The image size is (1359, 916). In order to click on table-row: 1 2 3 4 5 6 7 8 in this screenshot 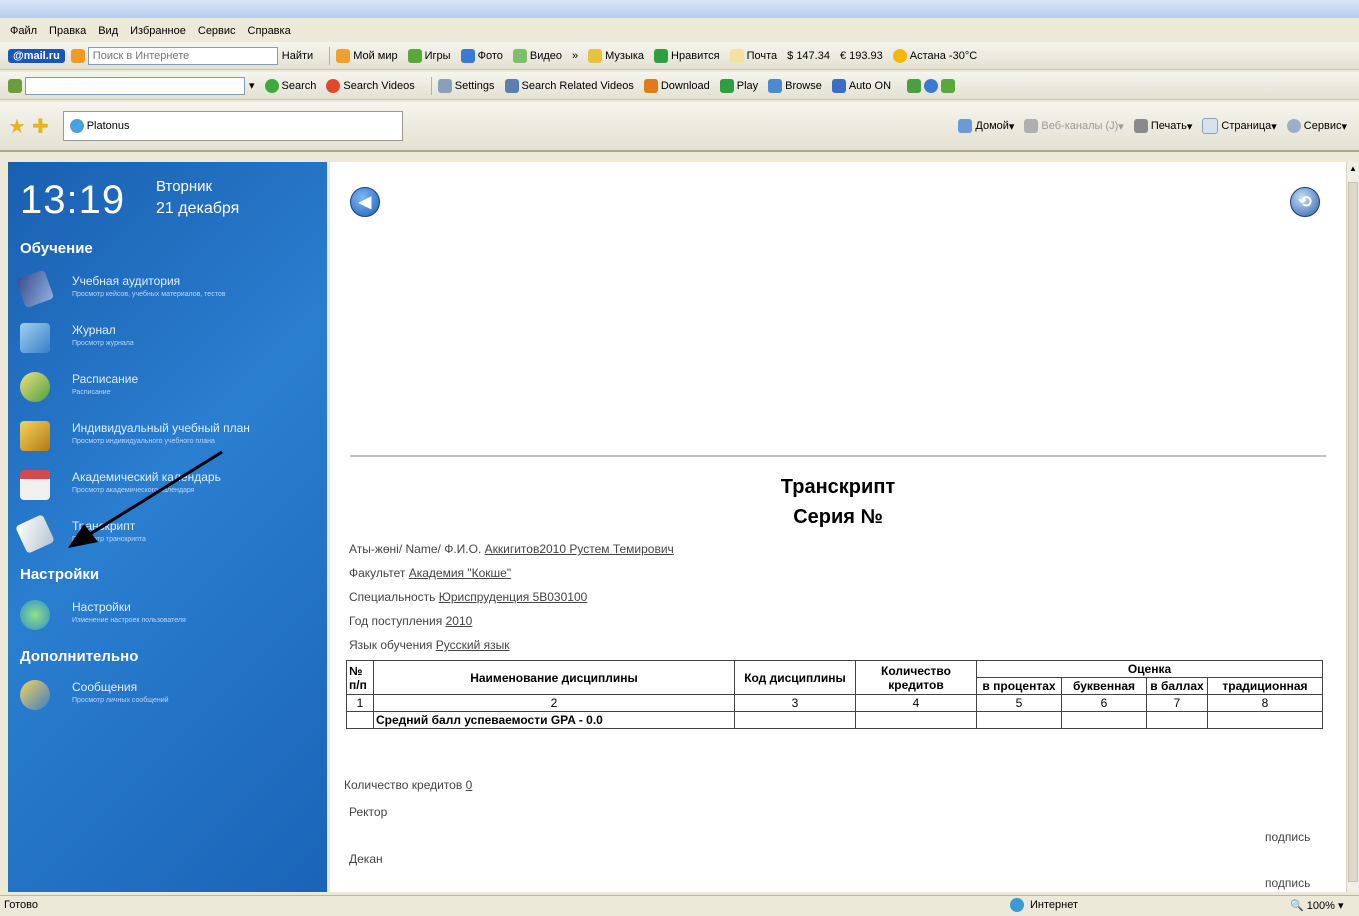, I will do `click(834, 703)`.